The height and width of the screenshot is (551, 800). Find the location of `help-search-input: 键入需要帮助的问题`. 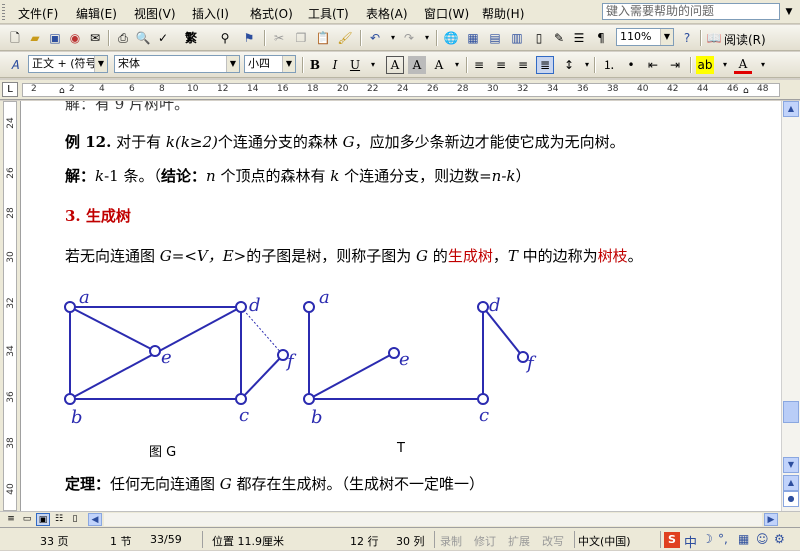

help-search-input: 键入需要帮助的问题 is located at coordinates (691, 11).